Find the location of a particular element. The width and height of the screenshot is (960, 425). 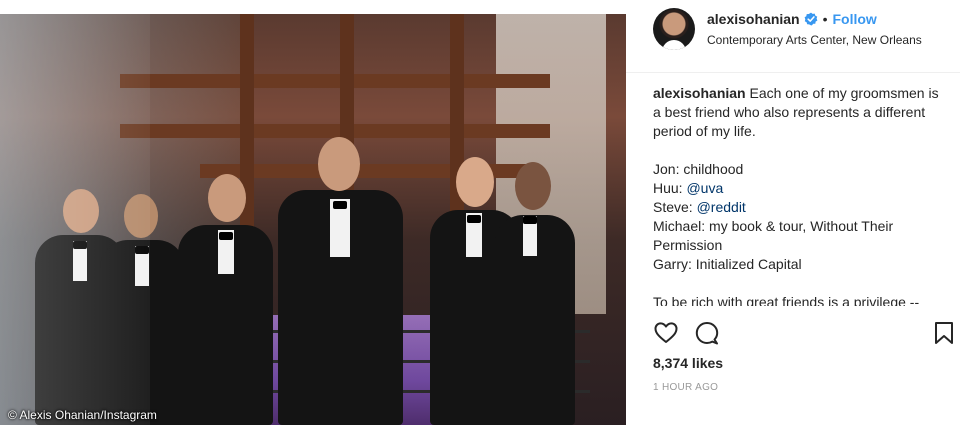

location-link: Contemporary Arts Center, New Orleans is located at coordinates (814, 40).